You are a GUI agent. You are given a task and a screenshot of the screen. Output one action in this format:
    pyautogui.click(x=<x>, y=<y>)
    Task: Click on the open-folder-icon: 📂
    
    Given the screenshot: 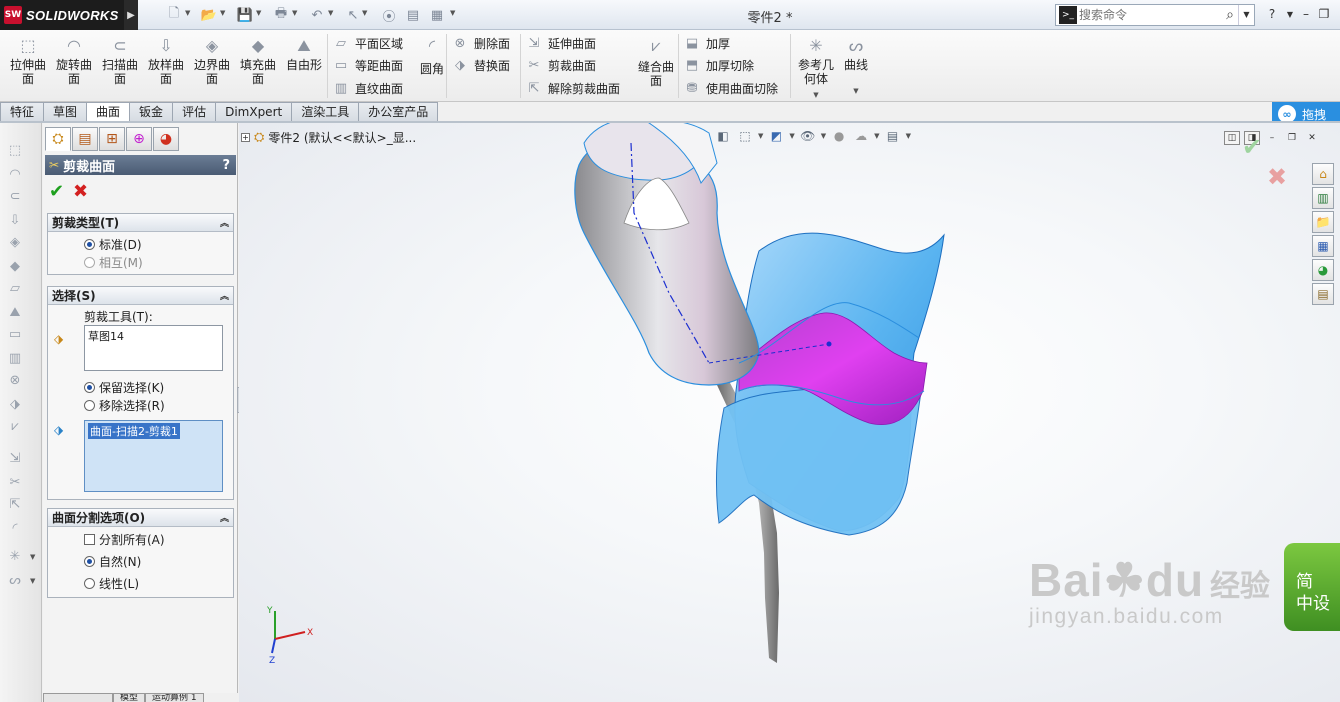 What is the action you would take?
    pyautogui.click(x=209, y=15)
    